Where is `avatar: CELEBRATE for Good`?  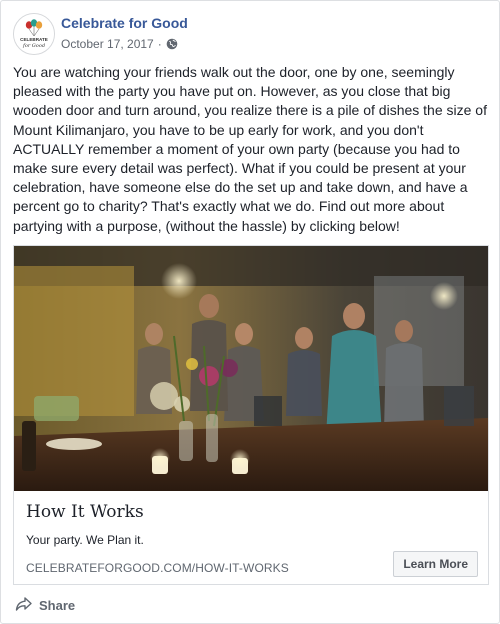
avatar: CELEBRATE for Good is located at coordinates (34, 34).